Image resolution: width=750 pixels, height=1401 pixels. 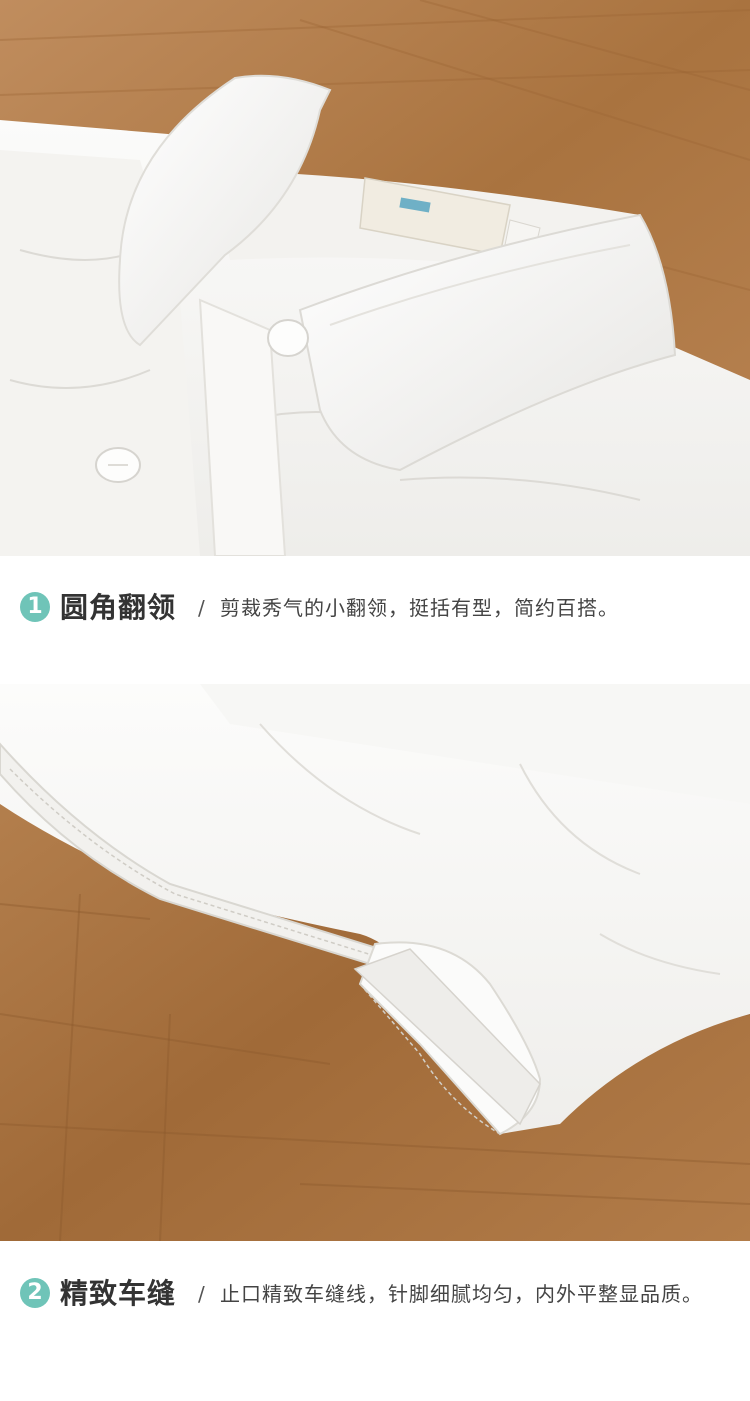 What do you see at coordinates (461, 1294) in the screenshot?
I see `feature-description: 止口精致车缝线，针脚细腻均匀，内外平整显品质。` at bounding box center [461, 1294].